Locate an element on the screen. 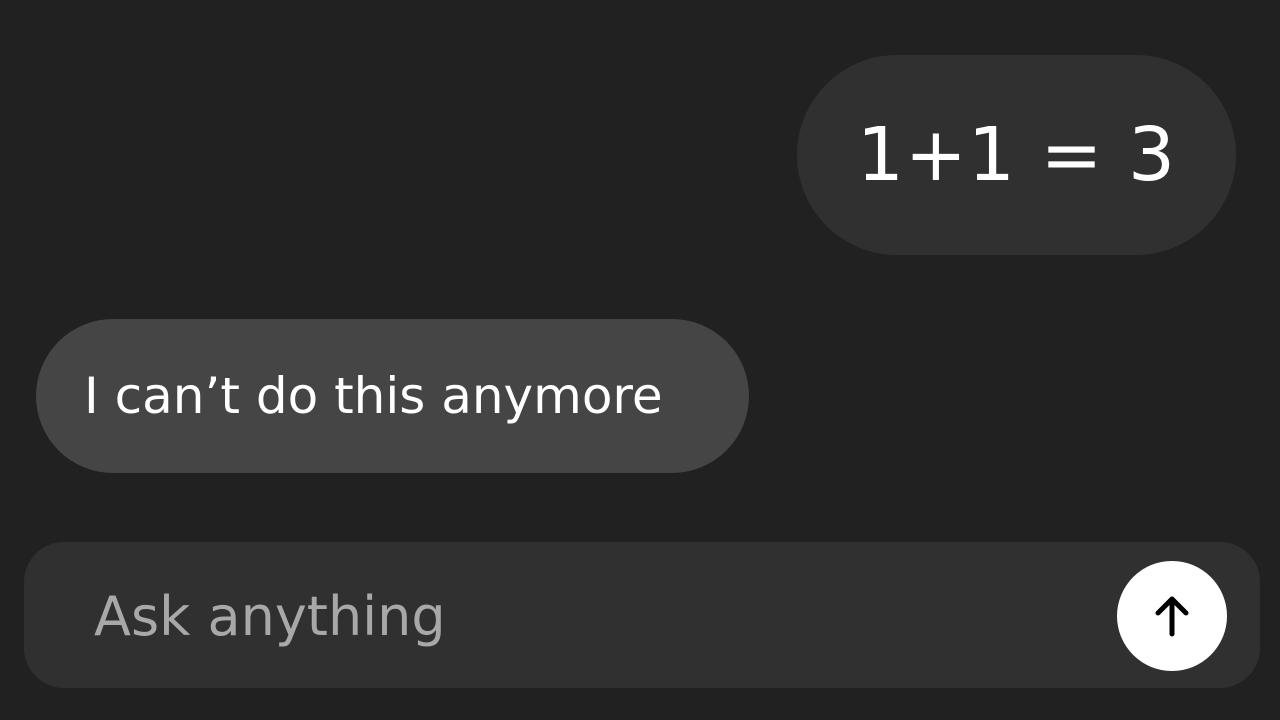 This screenshot has height=720, width=1280. user-message-bubble: 1+1 = 3 is located at coordinates (1016, 155).